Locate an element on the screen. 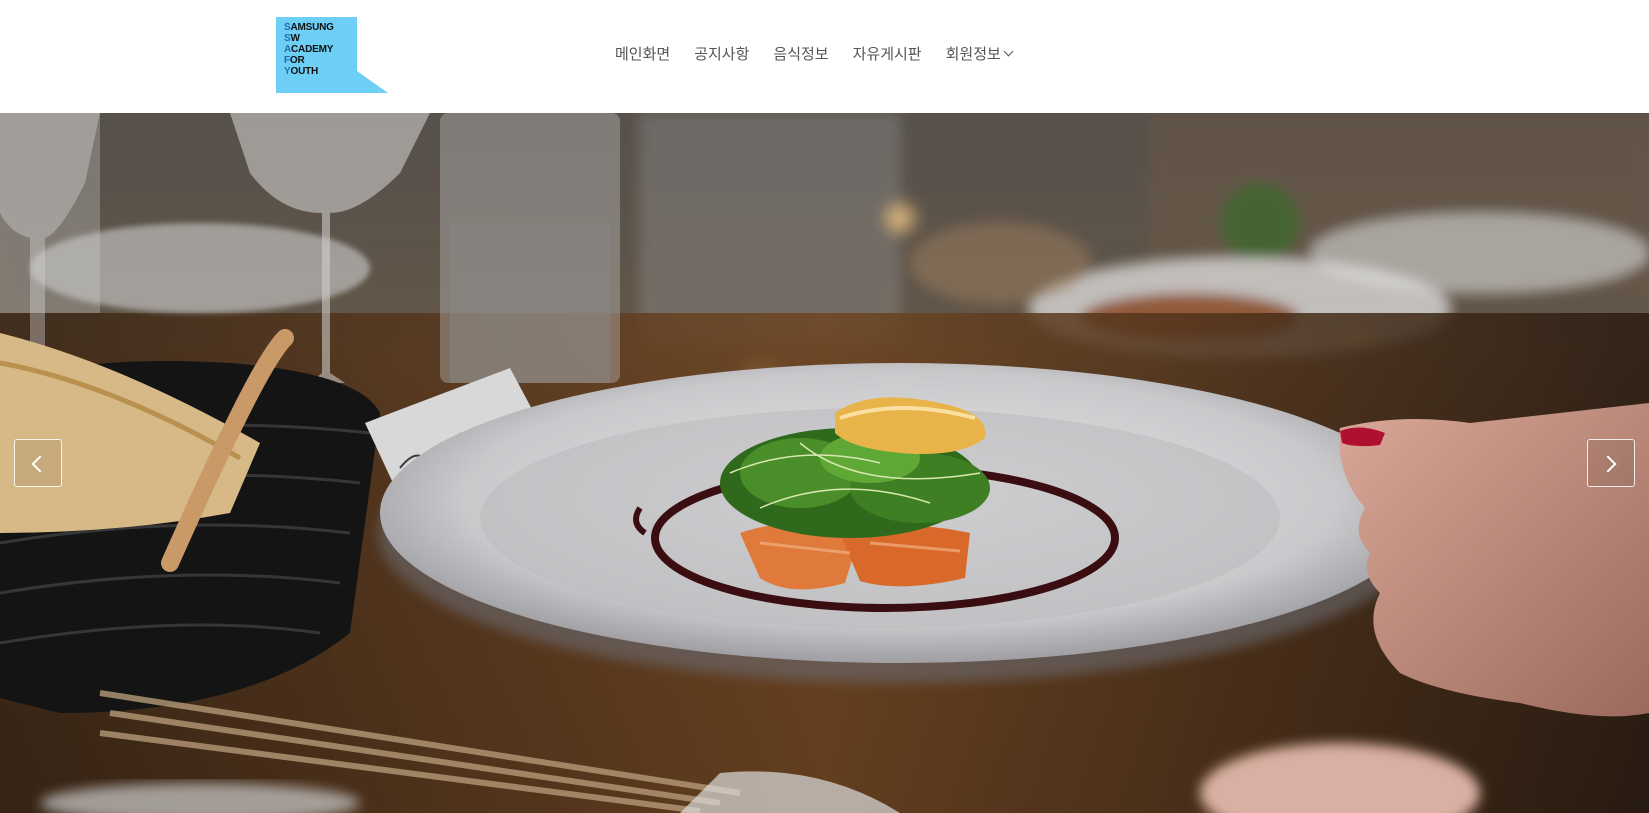 The width and height of the screenshot is (1649, 813). main-nav: 메인화면 공지사항 음식정보 자유게시판 회원정보 is located at coordinates (814, 53).